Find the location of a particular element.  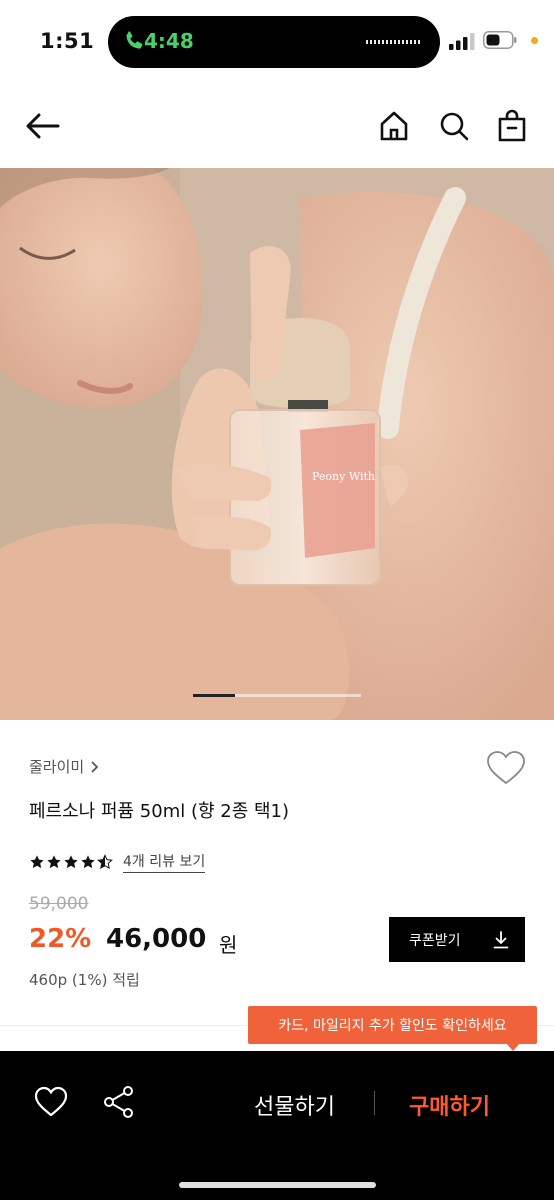

reward-points: 460p (1%) 적립 is located at coordinates (84, 980).